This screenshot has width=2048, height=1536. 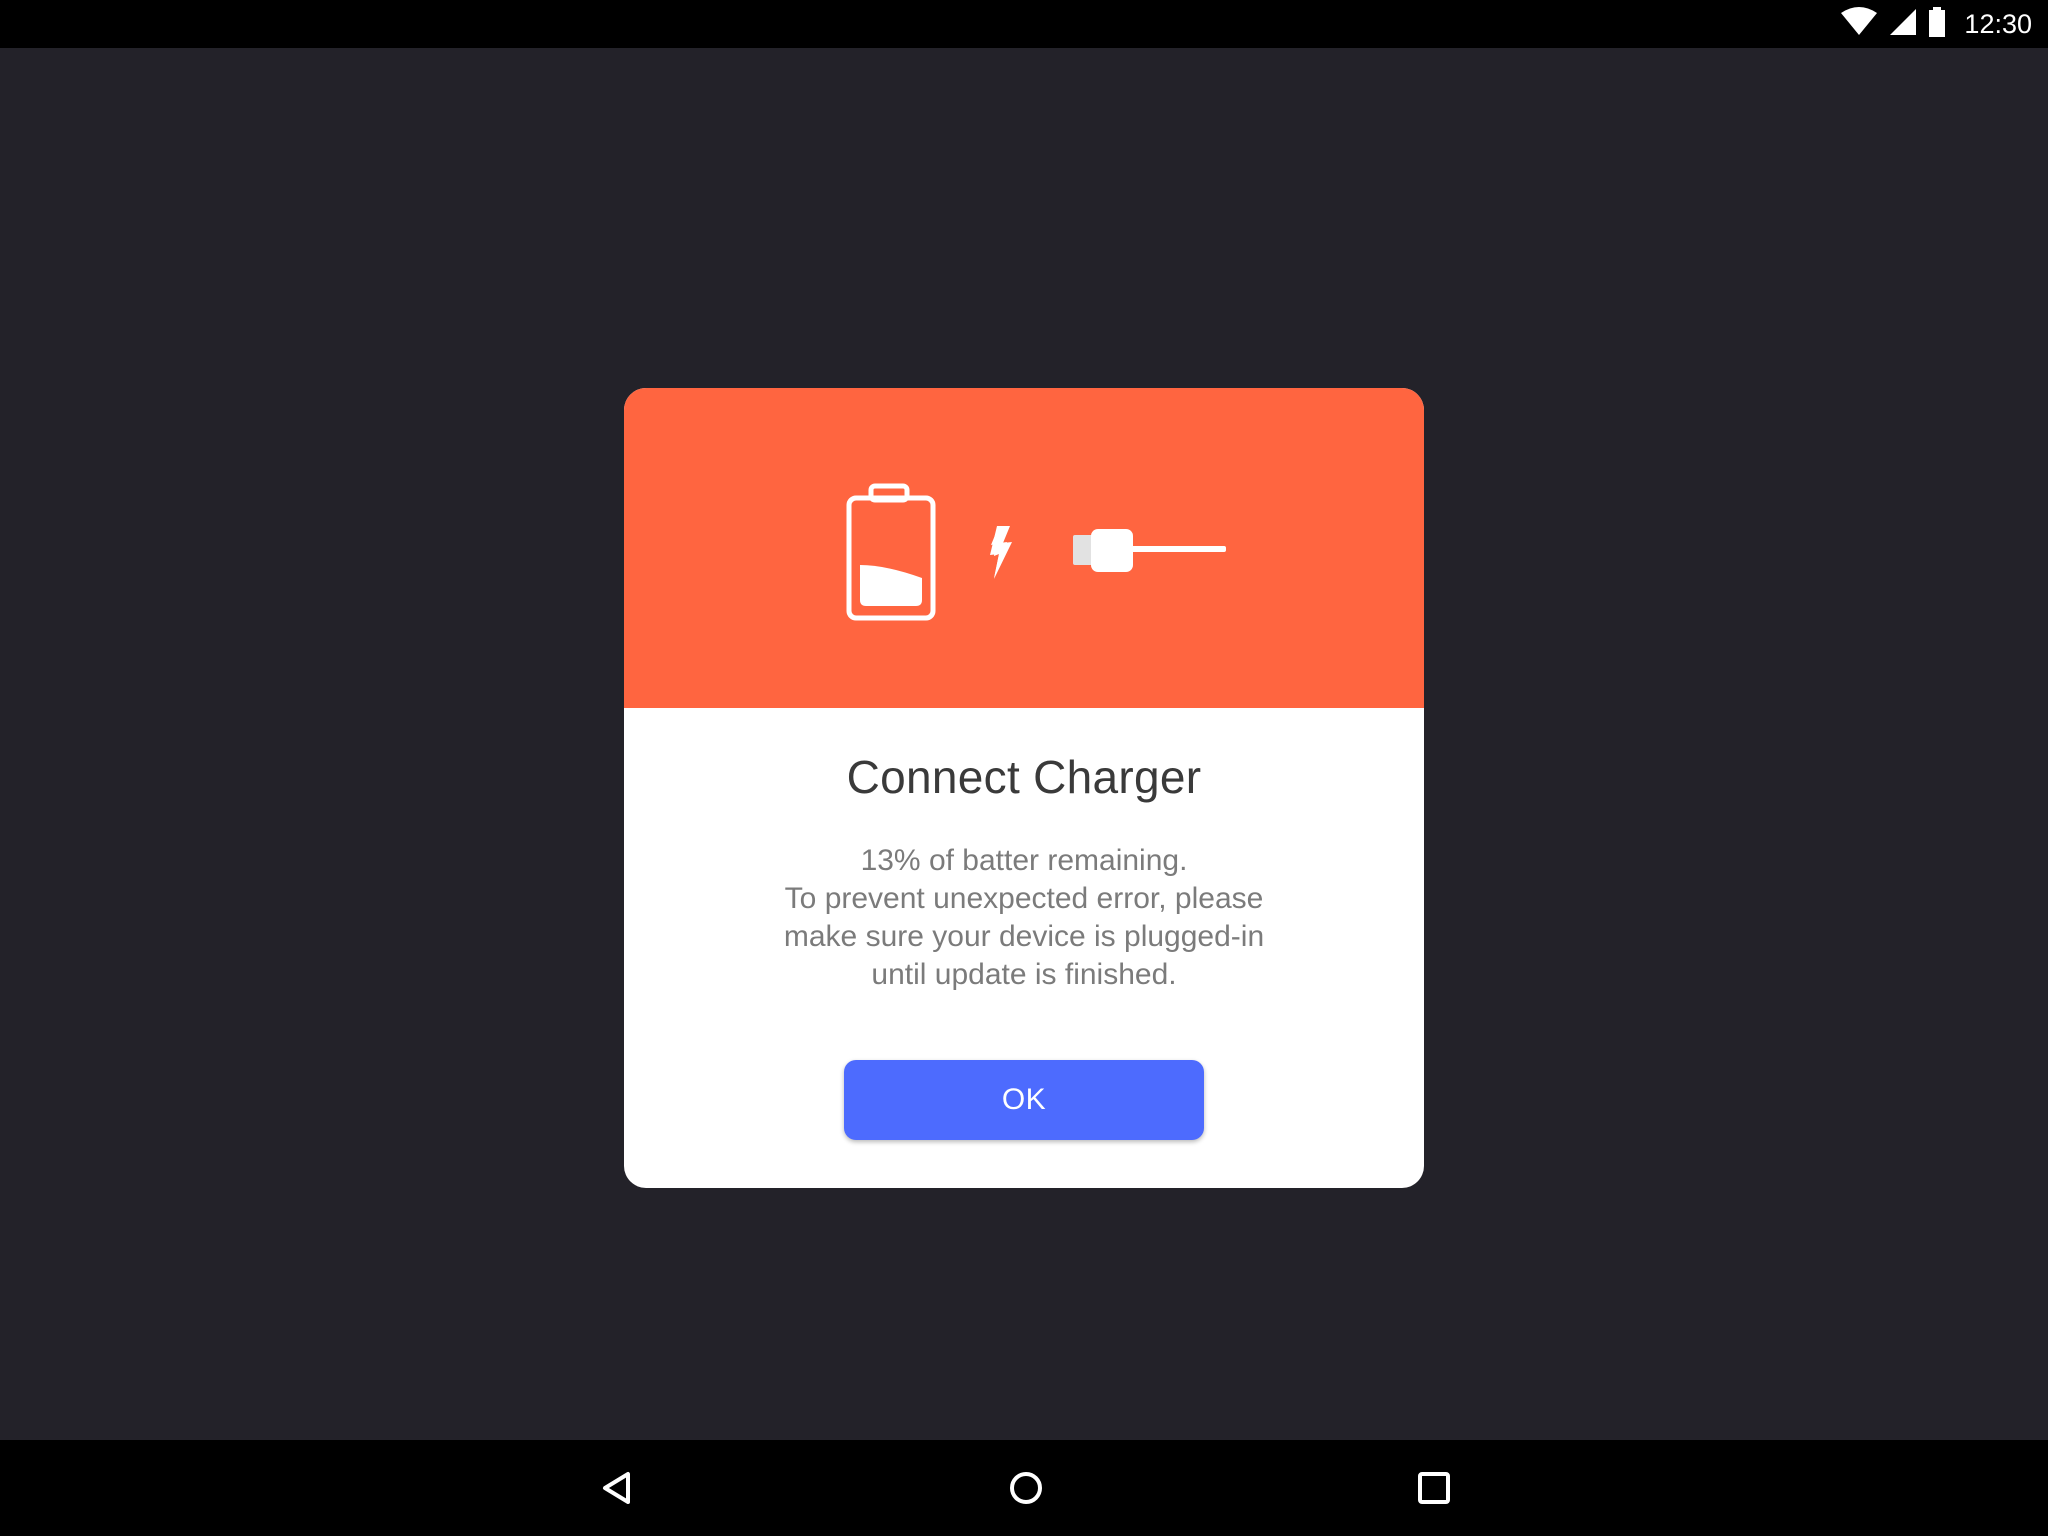 What do you see at coordinates (1024, 1100) in the screenshot?
I see `ok-button: OK` at bounding box center [1024, 1100].